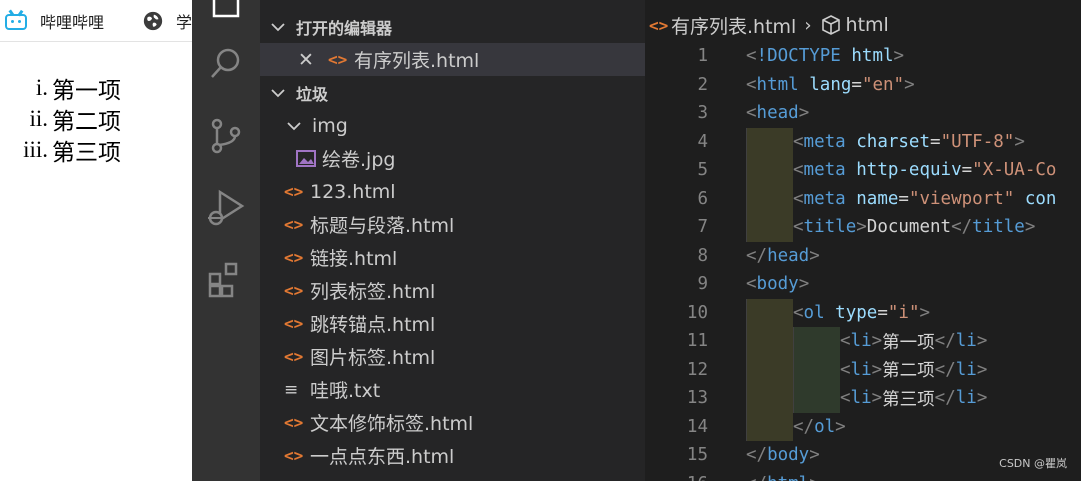 Image resolution: width=1081 pixels, height=481 pixels. What do you see at coordinates (226, 11) in the screenshot?
I see `explorer-icon` at bounding box center [226, 11].